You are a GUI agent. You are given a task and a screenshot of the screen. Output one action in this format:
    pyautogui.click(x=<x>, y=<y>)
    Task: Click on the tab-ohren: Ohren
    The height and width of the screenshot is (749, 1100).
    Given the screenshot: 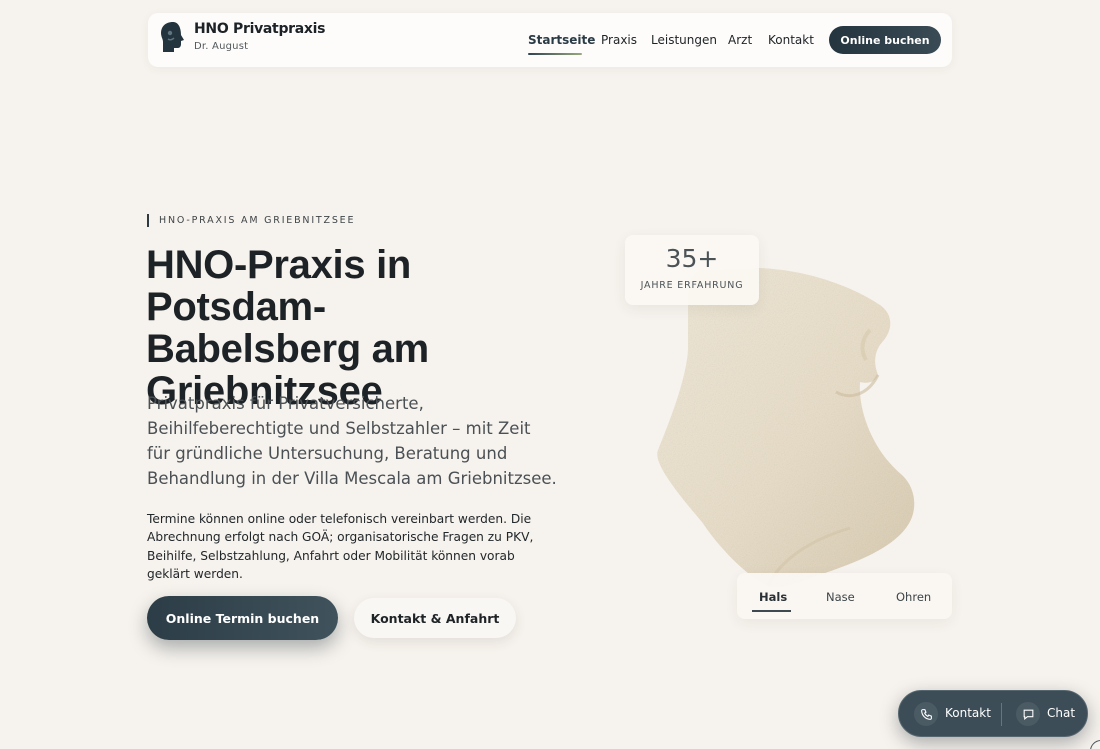 What is the action you would take?
    pyautogui.click(x=913, y=597)
    